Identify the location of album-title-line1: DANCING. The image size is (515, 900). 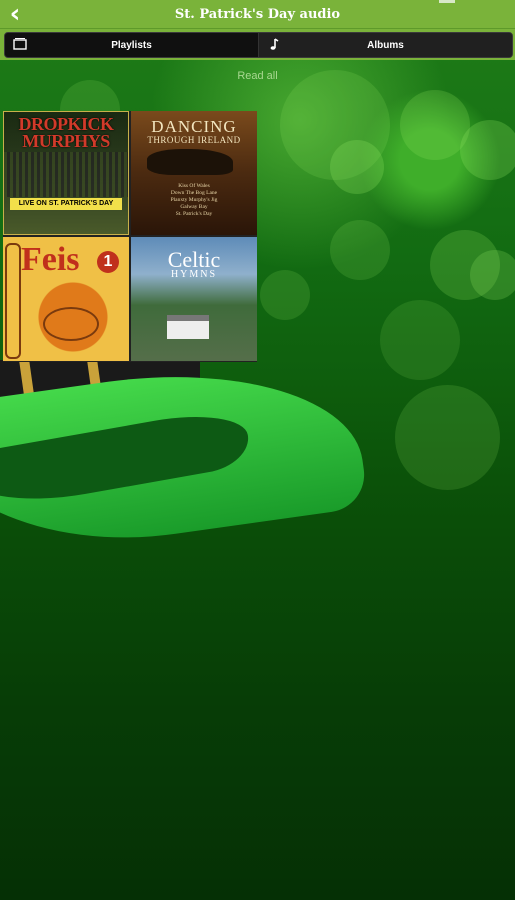
(194, 126).